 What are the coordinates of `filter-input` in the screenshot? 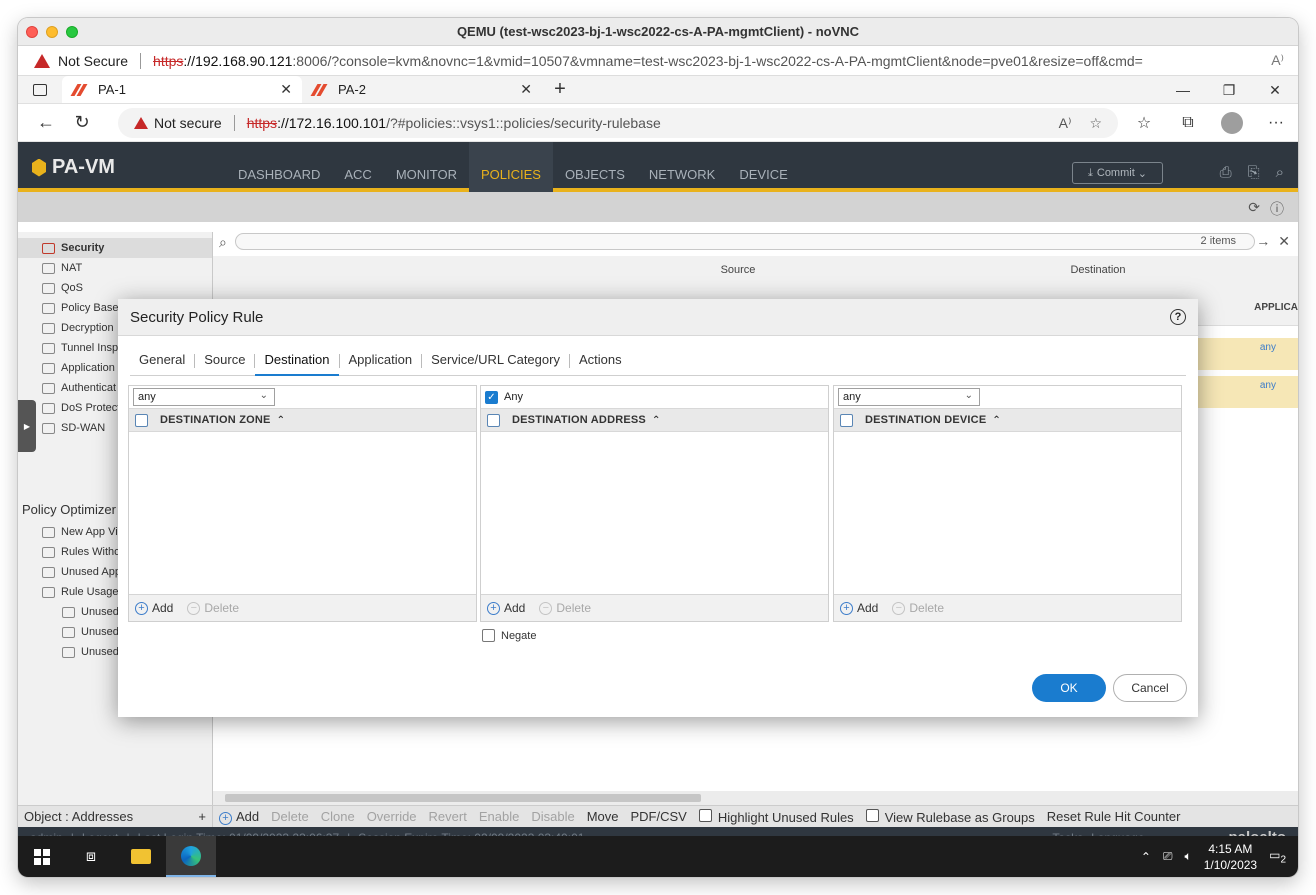 It's located at (745, 241).